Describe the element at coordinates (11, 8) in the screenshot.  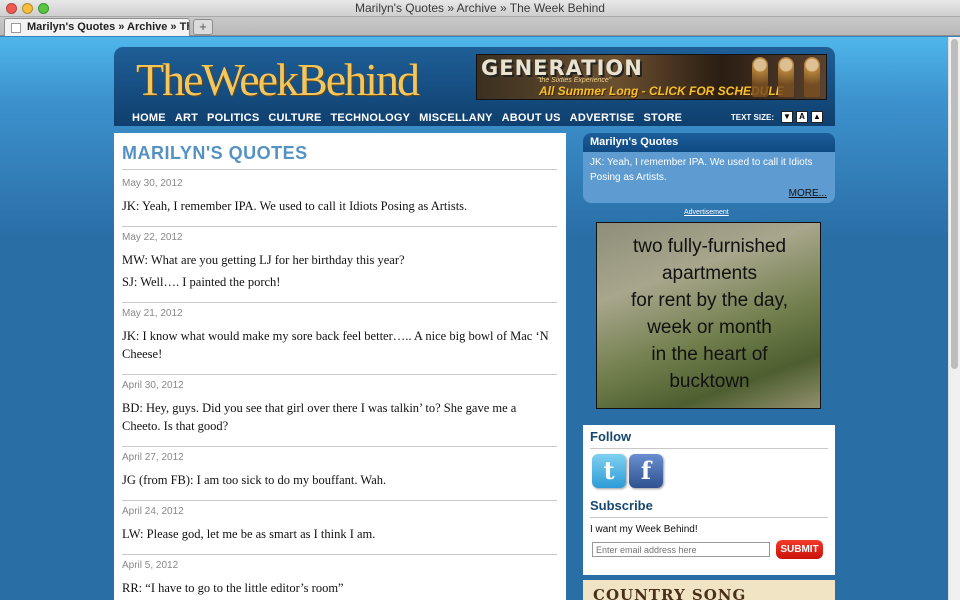
I see `close-window-button` at that location.